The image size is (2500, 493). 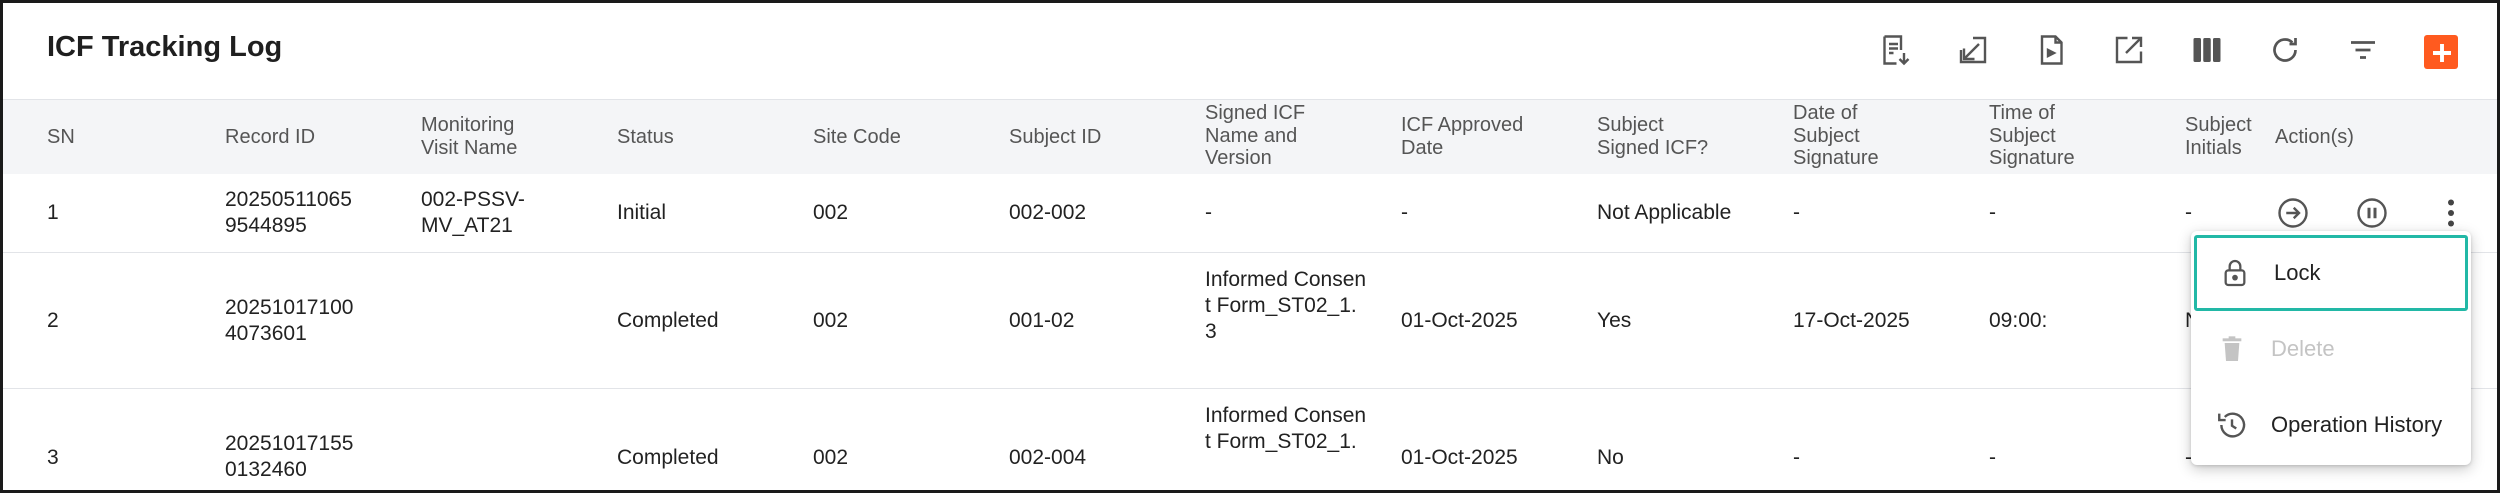 I want to click on cell-subject-id: 001-02, so click(x=1042, y=320).